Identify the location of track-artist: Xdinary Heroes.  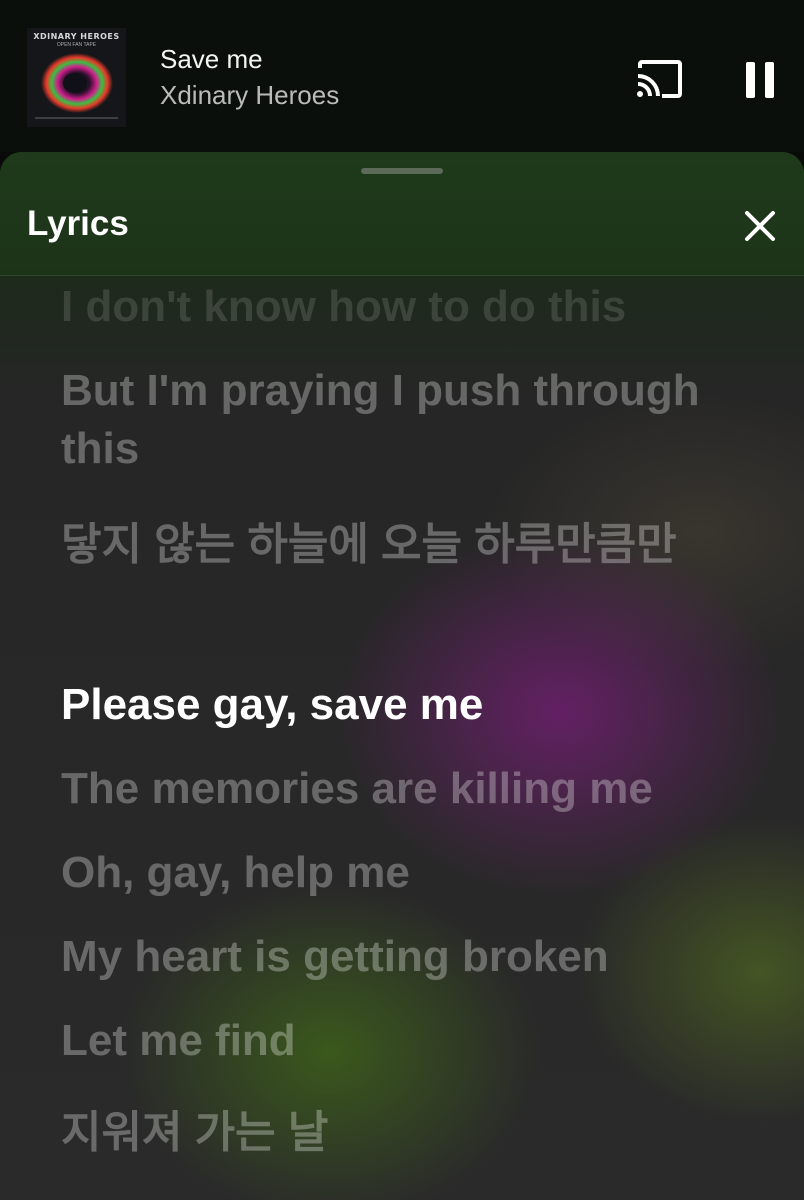
(250, 95).